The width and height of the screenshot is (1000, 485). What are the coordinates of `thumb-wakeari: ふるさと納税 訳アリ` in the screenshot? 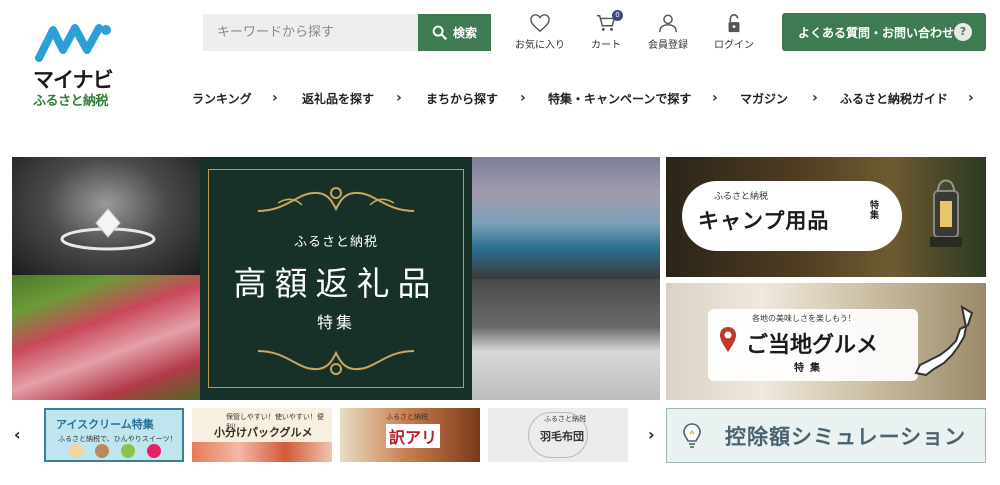 It's located at (410, 435).